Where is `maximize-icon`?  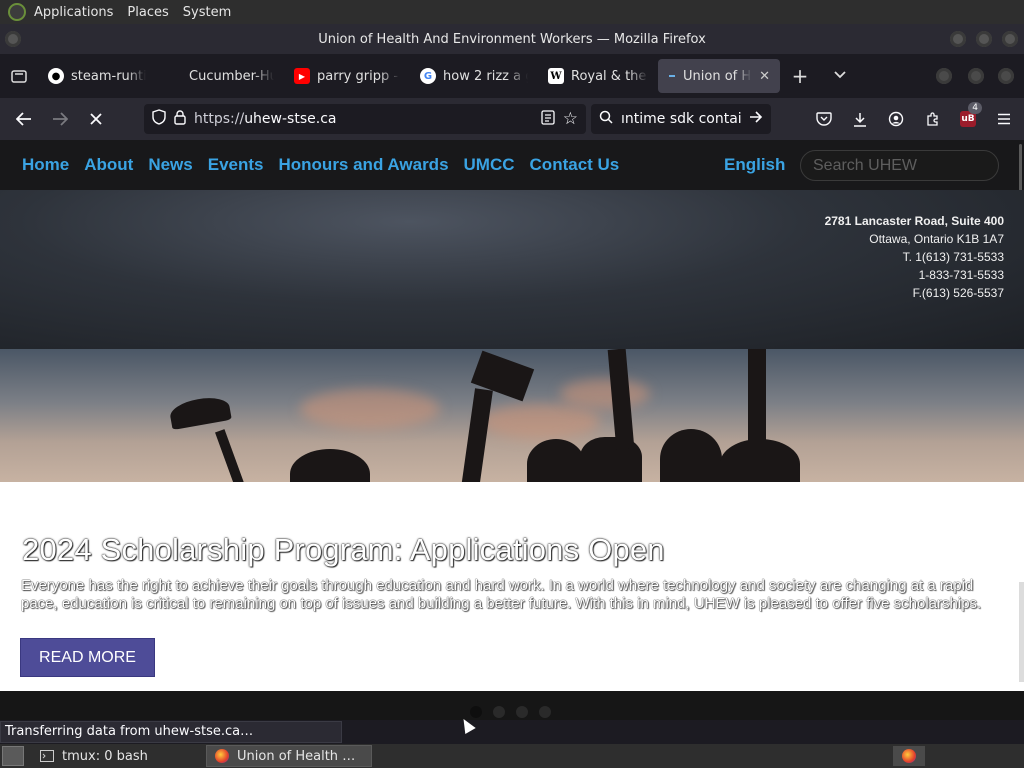
maximize-icon is located at coordinates (984, 39).